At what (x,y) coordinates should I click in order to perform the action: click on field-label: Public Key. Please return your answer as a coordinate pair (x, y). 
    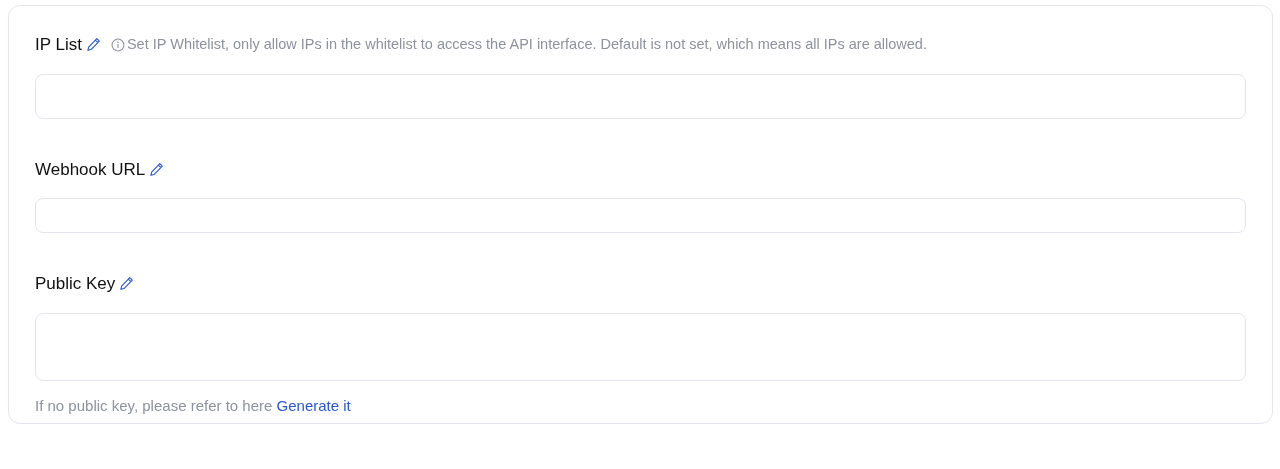
    Looking at the image, I should click on (75, 284).